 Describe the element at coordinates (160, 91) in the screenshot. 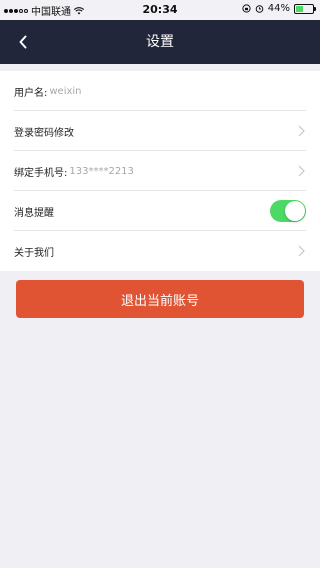

I see `settings-row-username: 用户名: weixin` at that location.